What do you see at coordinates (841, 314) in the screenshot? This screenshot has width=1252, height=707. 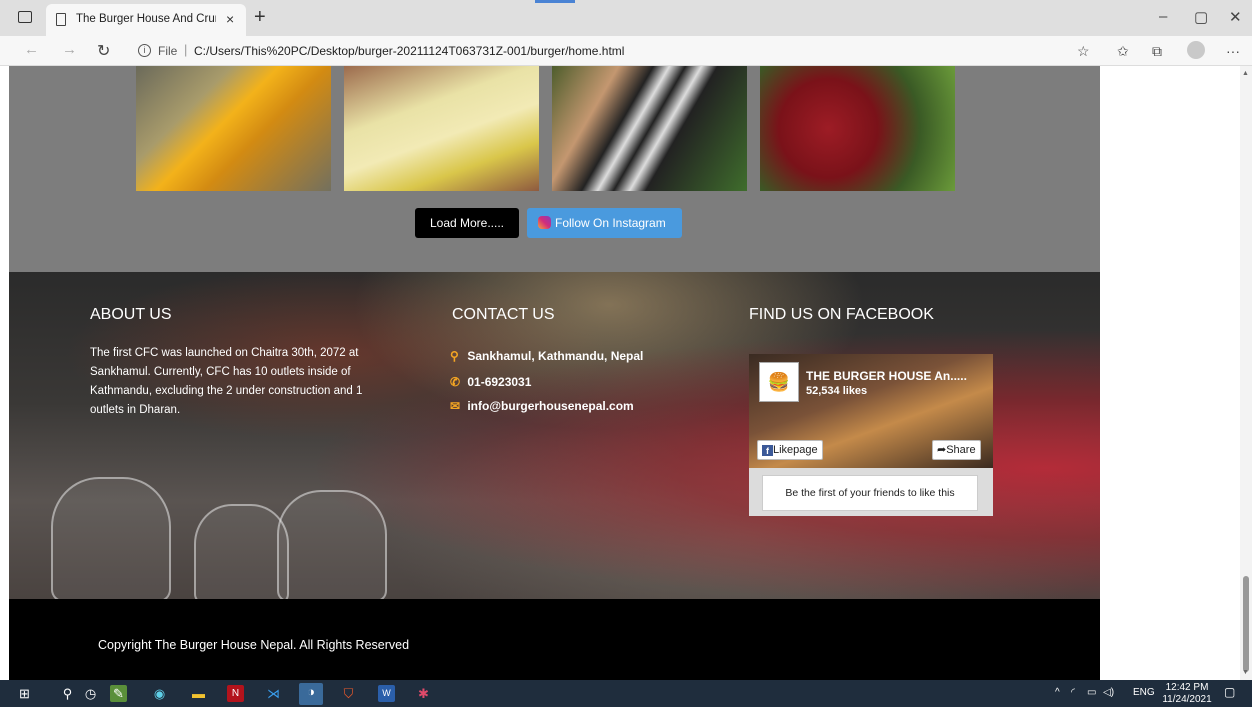 I see `facebook-title: FIND US ON FACEBOOK` at bounding box center [841, 314].